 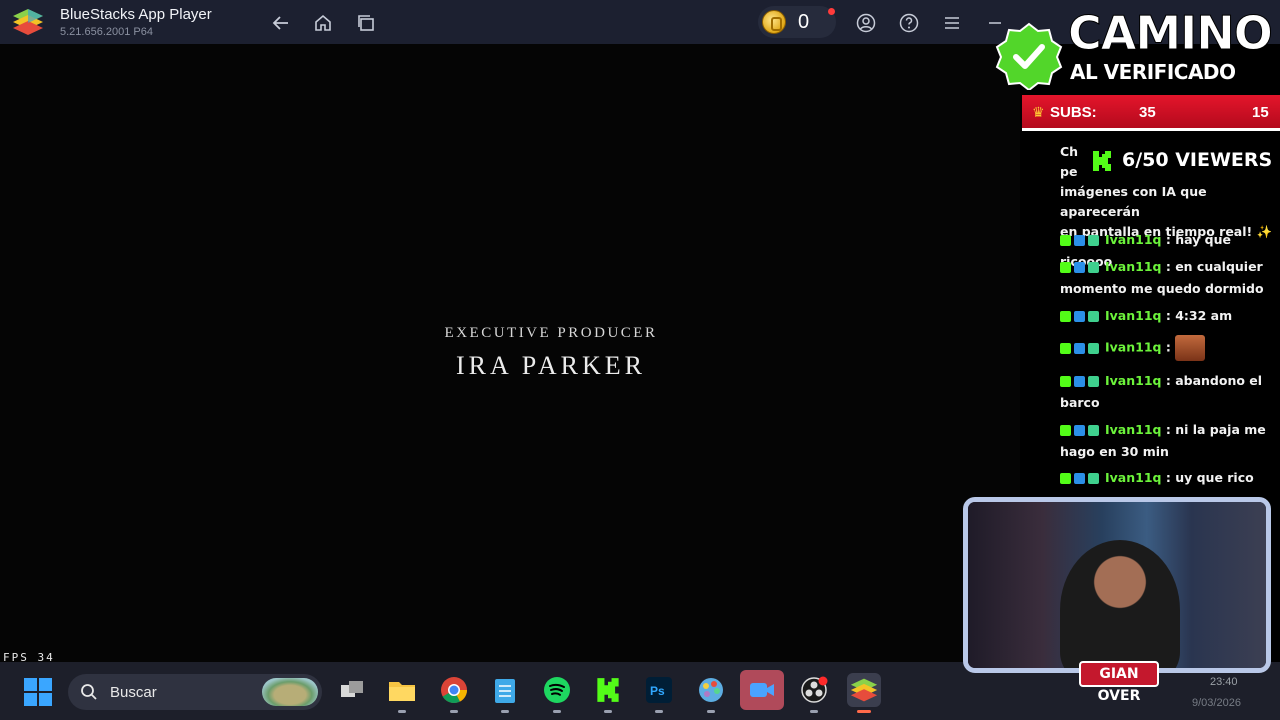 What do you see at coordinates (551, 333) in the screenshot?
I see `credit-role: EXECUTIVE PRODUCER` at bounding box center [551, 333].